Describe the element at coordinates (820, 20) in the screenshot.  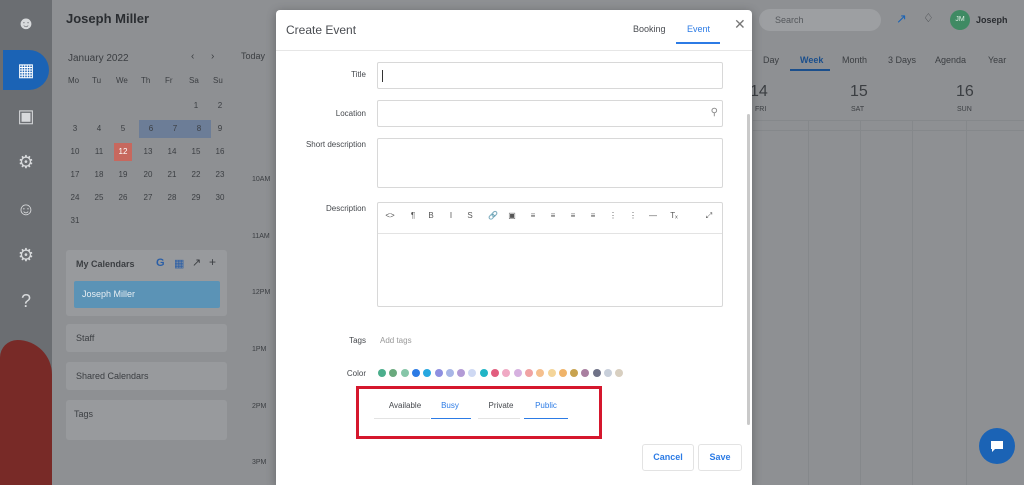
I see `search-input: Search` at that location.